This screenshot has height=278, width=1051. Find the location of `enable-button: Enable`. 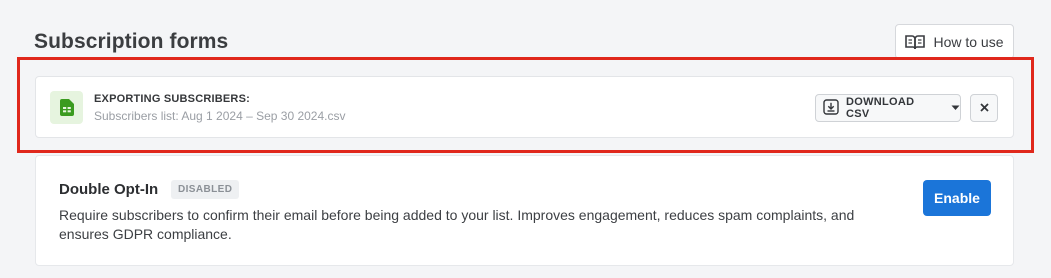

enable-button: Enable is located at coordinates (957, 198).